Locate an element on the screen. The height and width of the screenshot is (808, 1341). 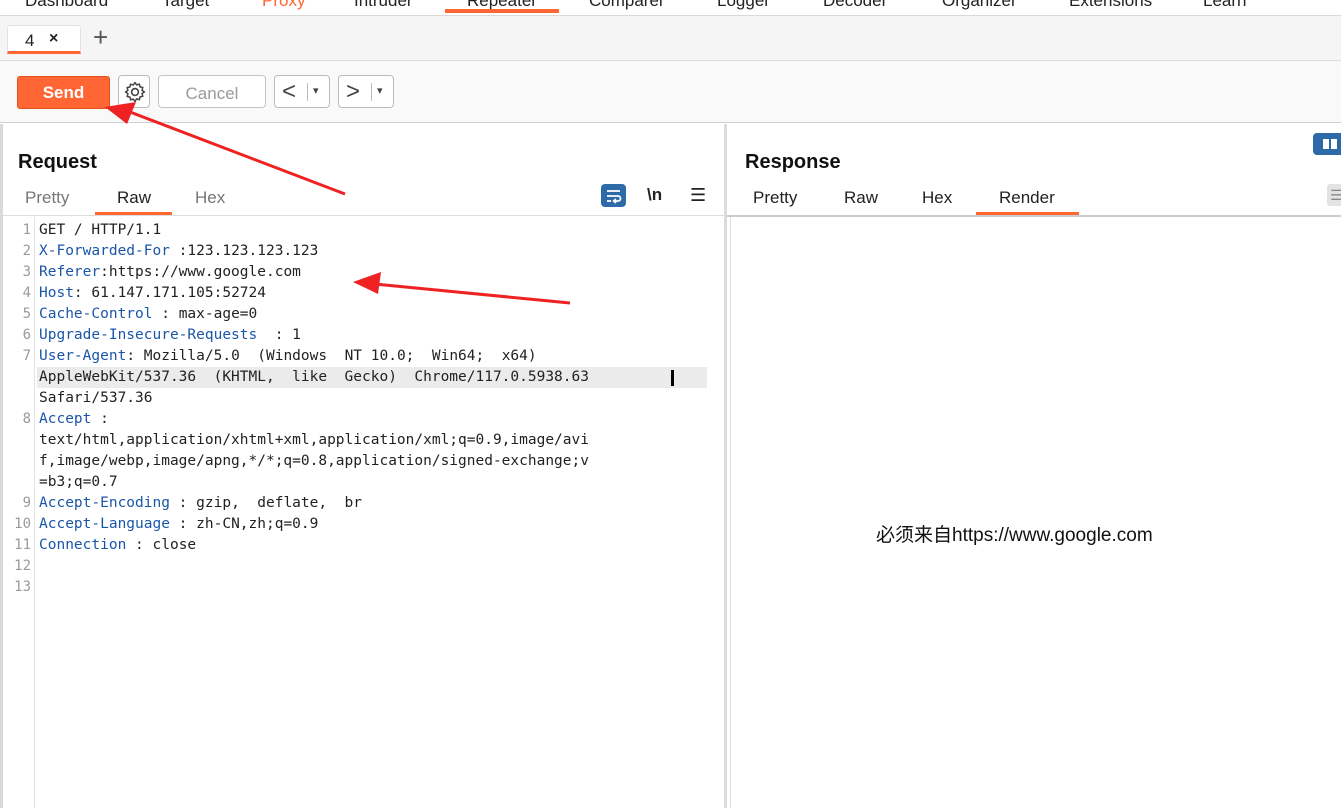
add-tab-button: + is located at coordinates (100, 37).